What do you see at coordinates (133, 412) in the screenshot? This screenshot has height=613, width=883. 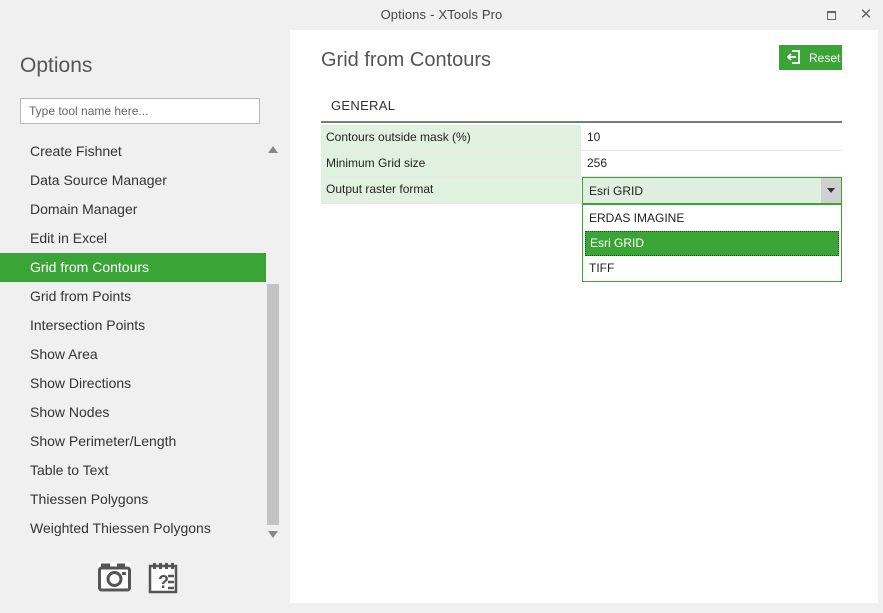 I see `sidebar-item-show-nodes: Show Nodes` at bounding box center [133, 412].